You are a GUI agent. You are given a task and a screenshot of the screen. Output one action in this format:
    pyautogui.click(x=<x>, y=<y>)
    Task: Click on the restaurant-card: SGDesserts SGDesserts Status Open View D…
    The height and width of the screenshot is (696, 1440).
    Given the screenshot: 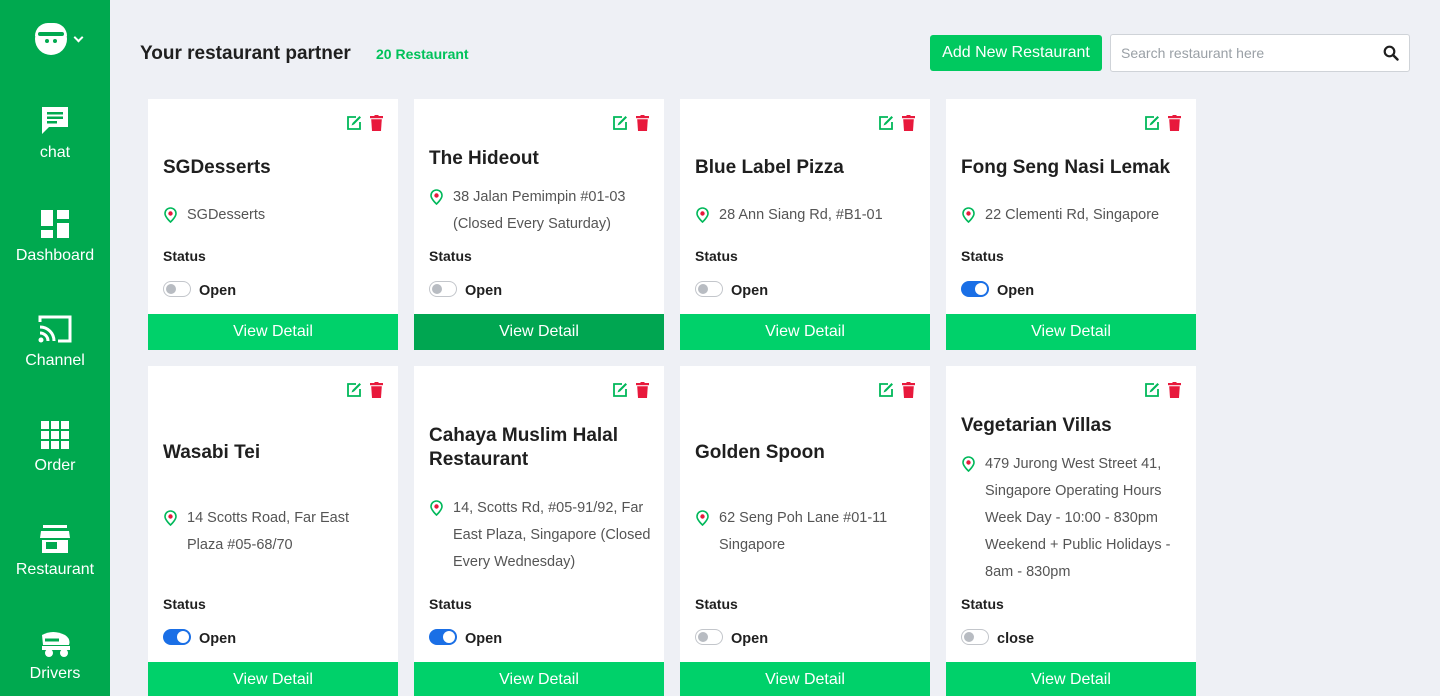 What is the action you would take?
    pyautogui.click(x=273, y=224)
    